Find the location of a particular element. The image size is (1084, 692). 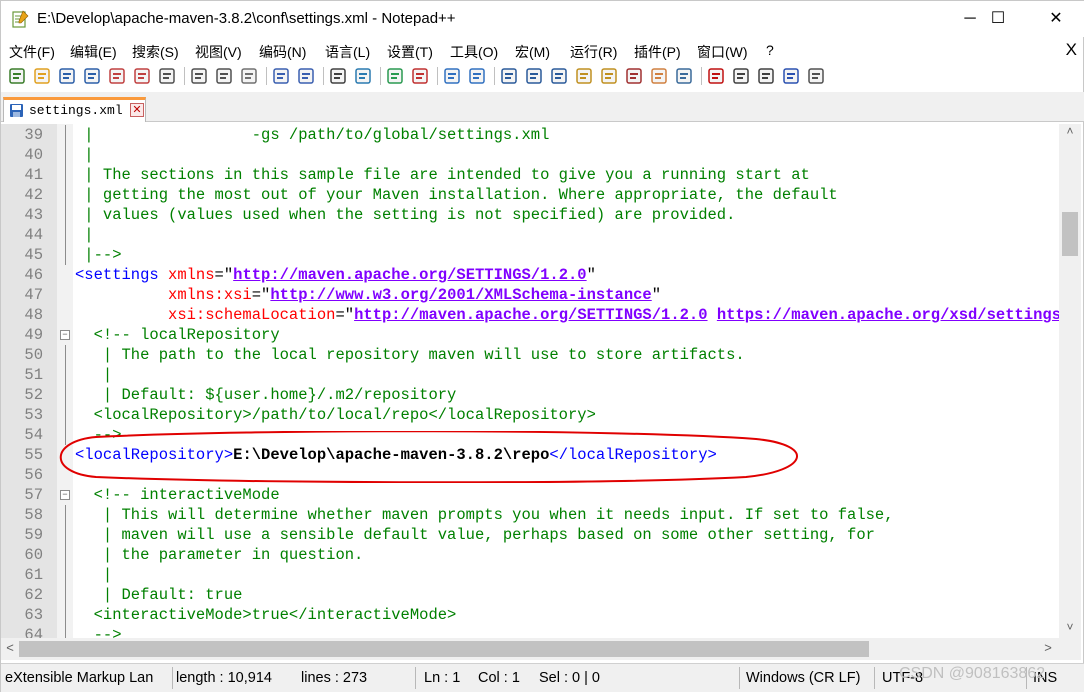

tab-bar: settings.xml ✕ is located at coordinates (542, 107).